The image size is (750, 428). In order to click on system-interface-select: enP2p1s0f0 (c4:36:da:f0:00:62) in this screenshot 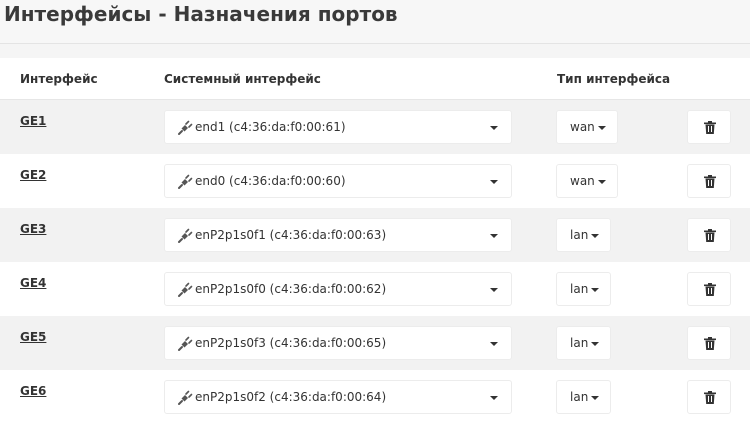, I will do `click(338, 289)`.